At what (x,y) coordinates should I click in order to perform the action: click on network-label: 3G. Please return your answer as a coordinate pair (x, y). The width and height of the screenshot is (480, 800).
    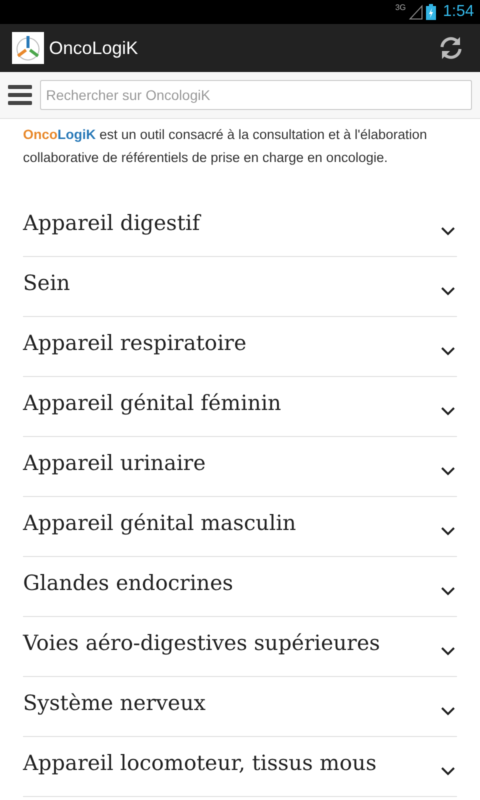
    Looking at the image, I should click on (400, 7).